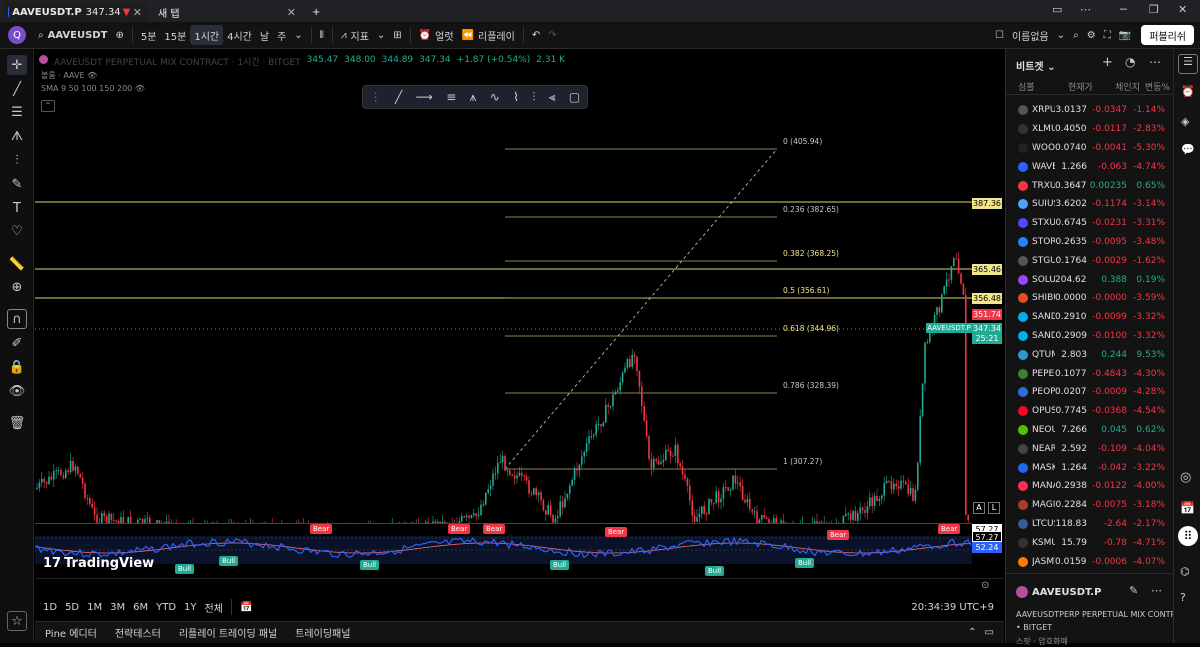 The height and width of the screenshot is (647, 1200). Describe the element at coordinates (17, 343) in the screenshot. I see `stay-drawing-icon: ✐` at that location.